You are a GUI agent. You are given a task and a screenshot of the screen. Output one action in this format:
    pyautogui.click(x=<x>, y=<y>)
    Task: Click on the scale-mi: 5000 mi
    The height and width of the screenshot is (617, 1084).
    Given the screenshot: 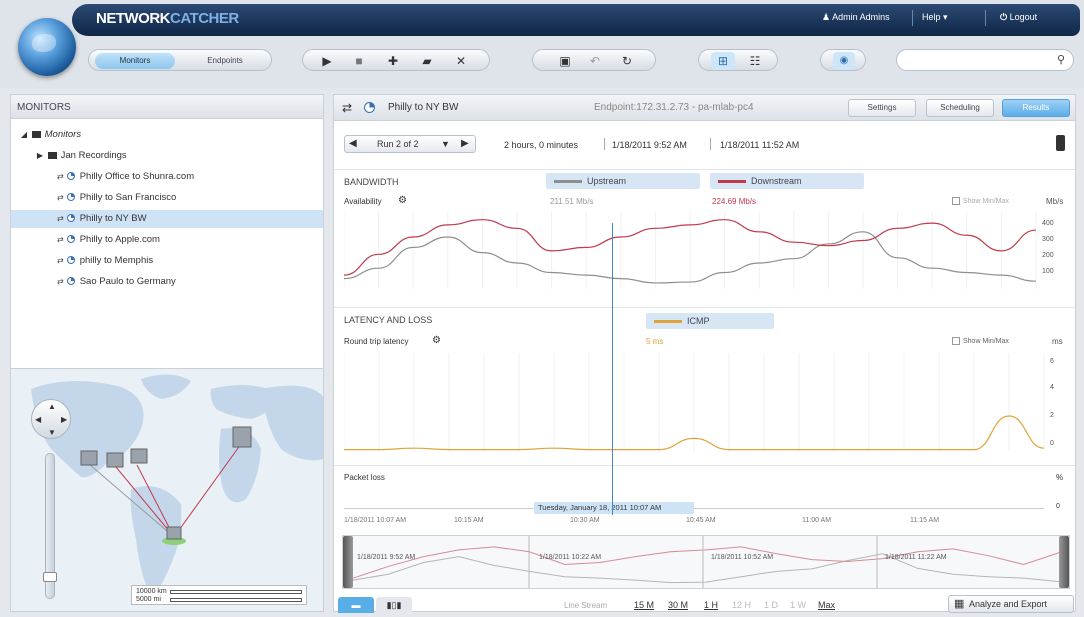 What is the action you would take?
    pyautogui.click(x=148, y=599)
    